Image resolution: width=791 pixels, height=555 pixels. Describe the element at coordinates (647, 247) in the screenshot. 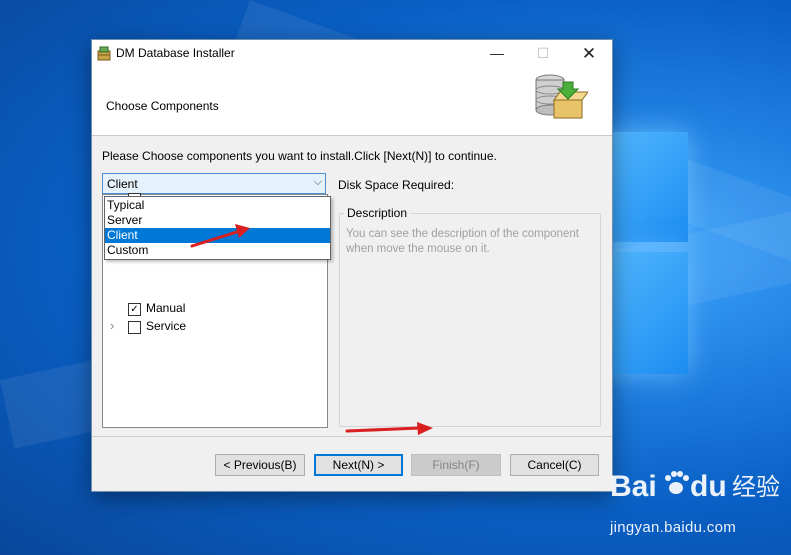

I see `windows-logo` at that location.